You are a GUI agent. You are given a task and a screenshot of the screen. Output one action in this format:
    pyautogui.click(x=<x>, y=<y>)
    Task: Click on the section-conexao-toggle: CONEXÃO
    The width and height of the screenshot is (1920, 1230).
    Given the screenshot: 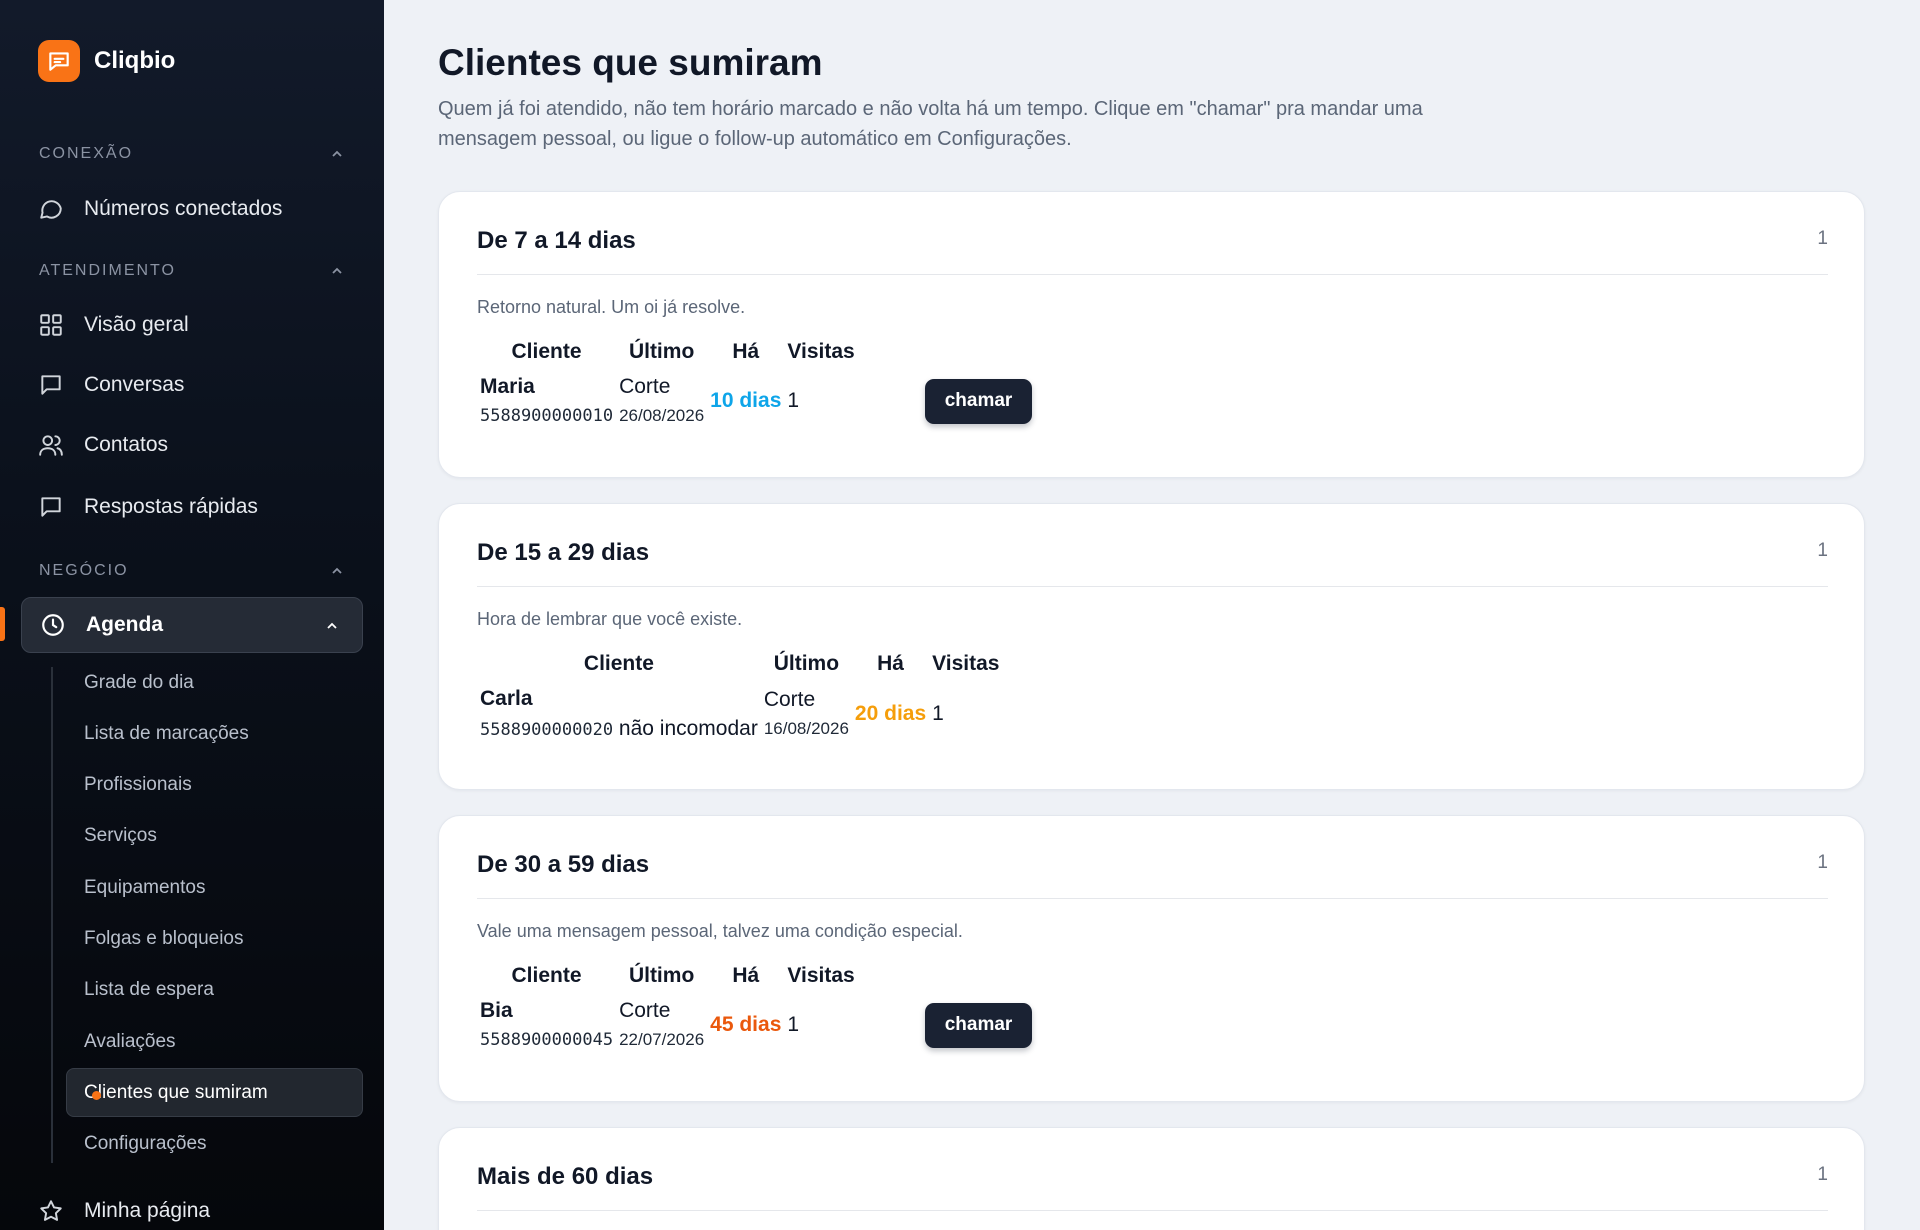 What is the action you would take?
    pyautogui.click(x=192, y=154)
    